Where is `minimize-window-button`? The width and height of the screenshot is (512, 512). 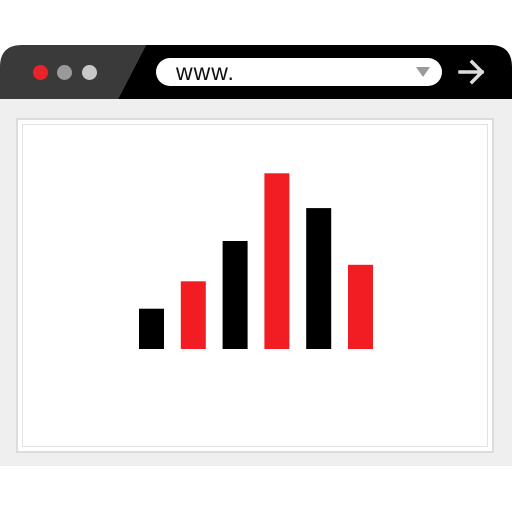
minimize-window-button is located at coordinates (64, 72).